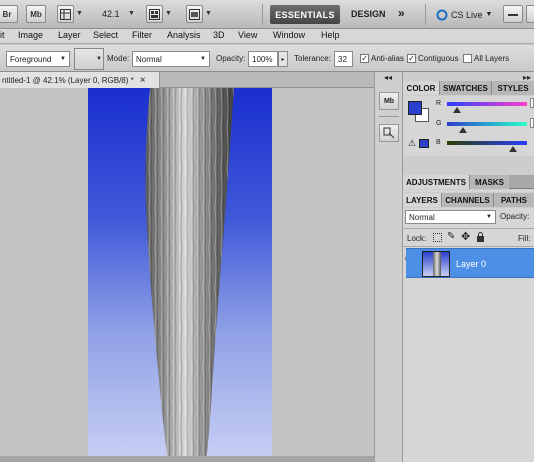 The height and width of the screenshot is (462, 534). Describe the element at coordinates (512, 88) in the screenshot. I see `tab-styles: STYLES` at that location.